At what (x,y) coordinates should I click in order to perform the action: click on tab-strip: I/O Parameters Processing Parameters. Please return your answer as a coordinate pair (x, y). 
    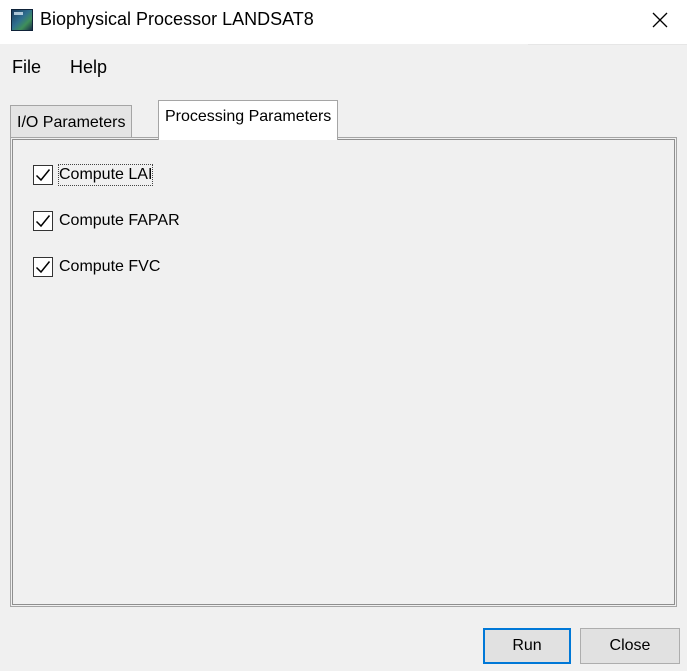
    Looking at the image, I should click on (345, 120).